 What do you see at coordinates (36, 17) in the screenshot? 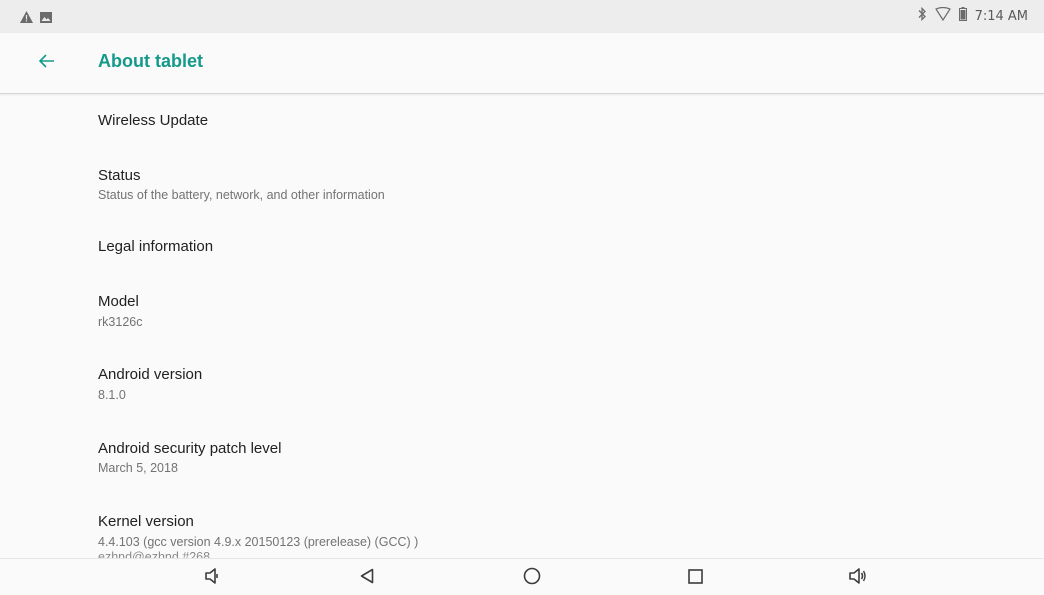
I see `status-left-icons` at bounding box center [36, 17].